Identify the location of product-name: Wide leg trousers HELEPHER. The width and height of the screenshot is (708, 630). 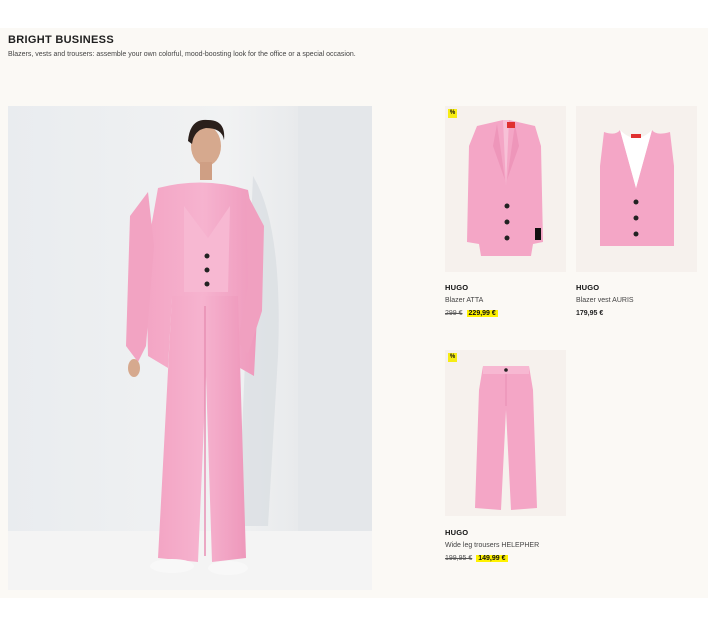
(492, 545).